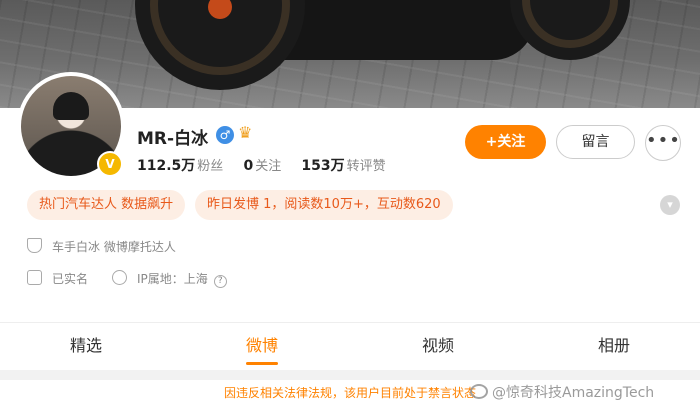 This screenshot has width=700, height=409. Describe the element at coordinates (350, 375) in the screenshot. I see `section-divider` at that location.